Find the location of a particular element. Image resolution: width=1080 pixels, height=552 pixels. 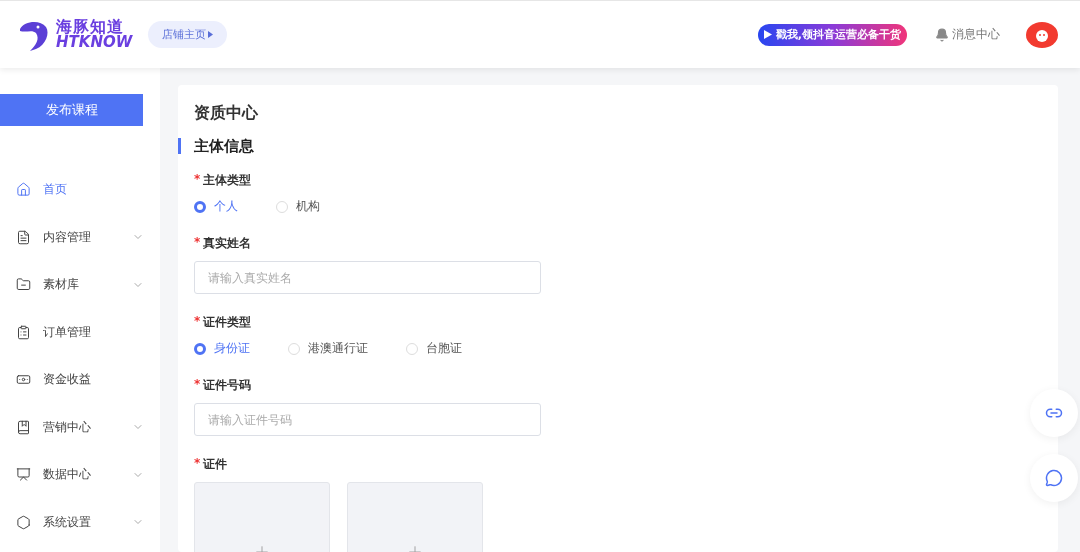

nav-item: 首页 is located at coordinates (80, 190).